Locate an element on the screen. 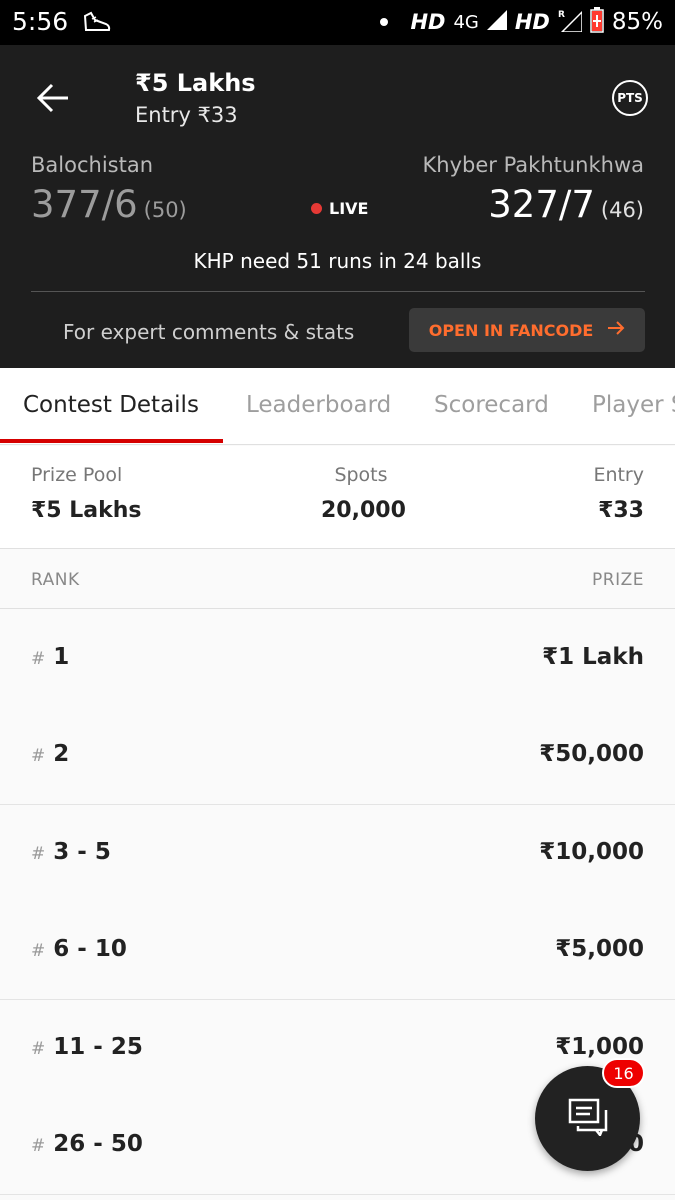 This screenshot has width=675, height=1200. rank-range: #3 - 5 is located at coordinates (71, 852).